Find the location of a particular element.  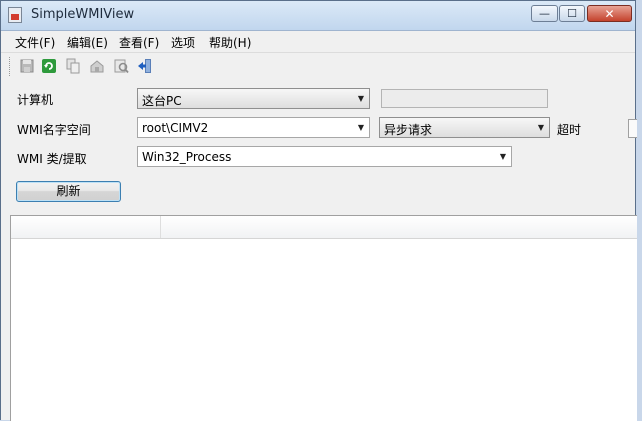

remote-computer-field is located at coordinates (464, 98).